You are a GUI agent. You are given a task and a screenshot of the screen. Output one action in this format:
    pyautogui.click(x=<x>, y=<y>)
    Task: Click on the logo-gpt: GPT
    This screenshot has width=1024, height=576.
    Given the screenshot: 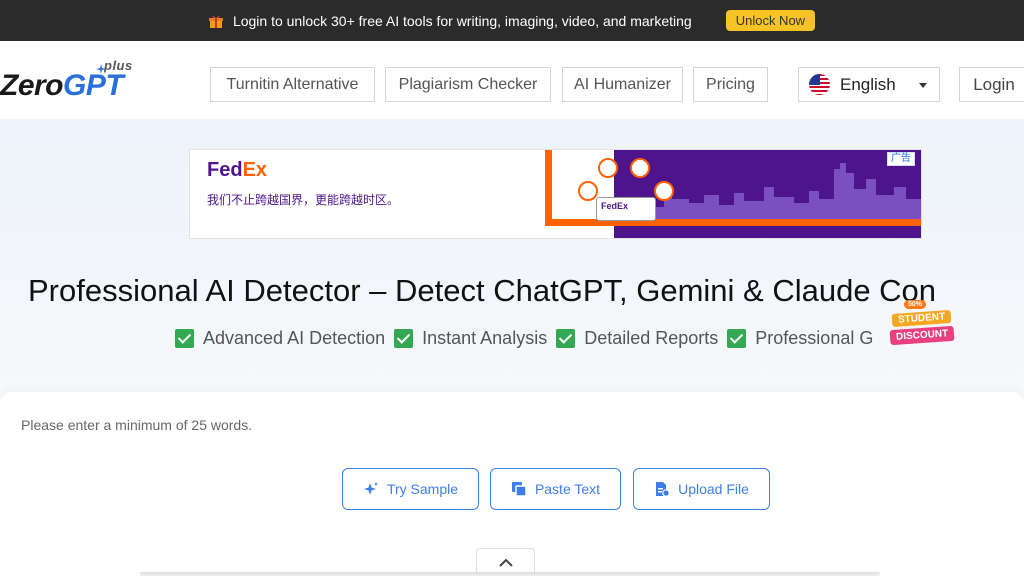 What is the action you would take?
    pyautogui.click(x=93, y=85)
    